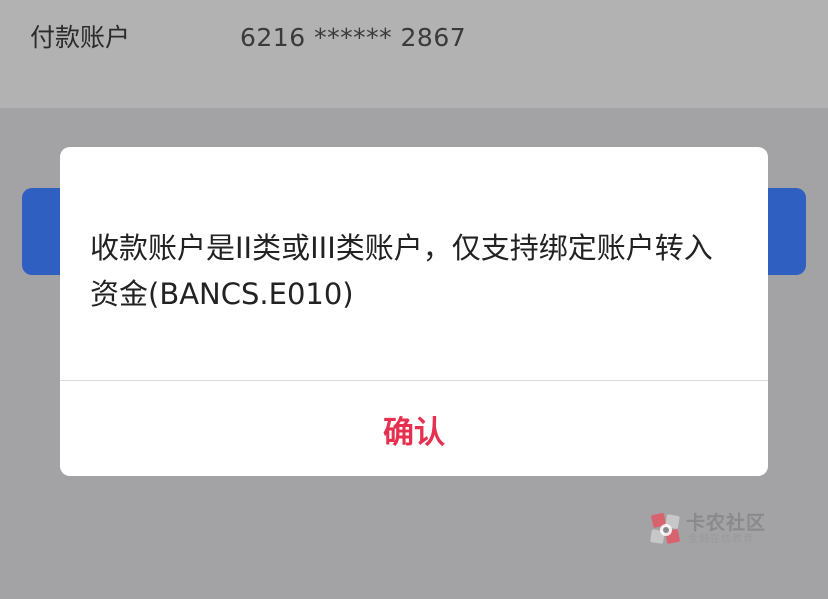  What do you see at coordinates (353, 37) in the screenshot?
I see `payment-account-number: 6216 ****** 2867` at bounding box center [353, 37].